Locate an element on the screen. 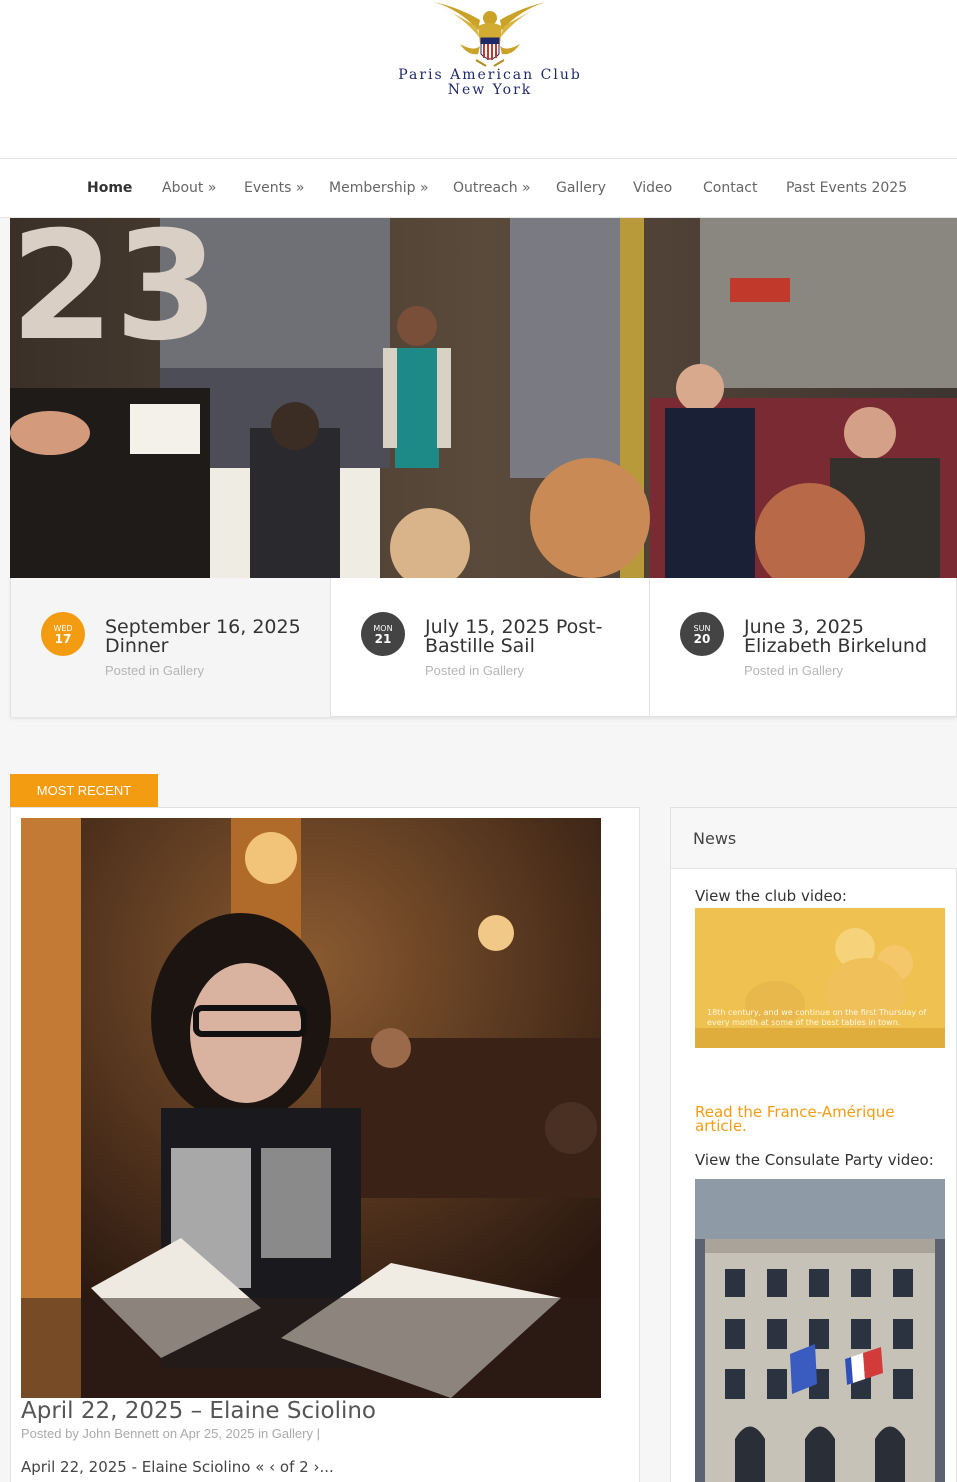  most-recent-articles-tab: Most Recent Articles is located at coordinates (84, 803).